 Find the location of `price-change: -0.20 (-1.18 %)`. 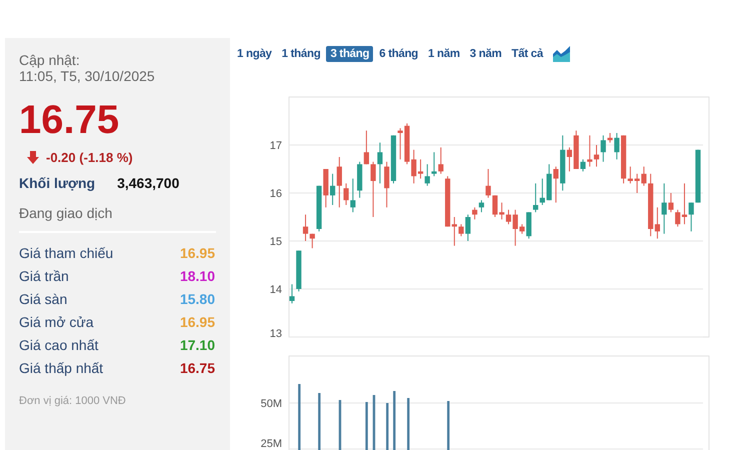

price-change: -0.20 (-1.18 %) is located at coordinates (89, 157).